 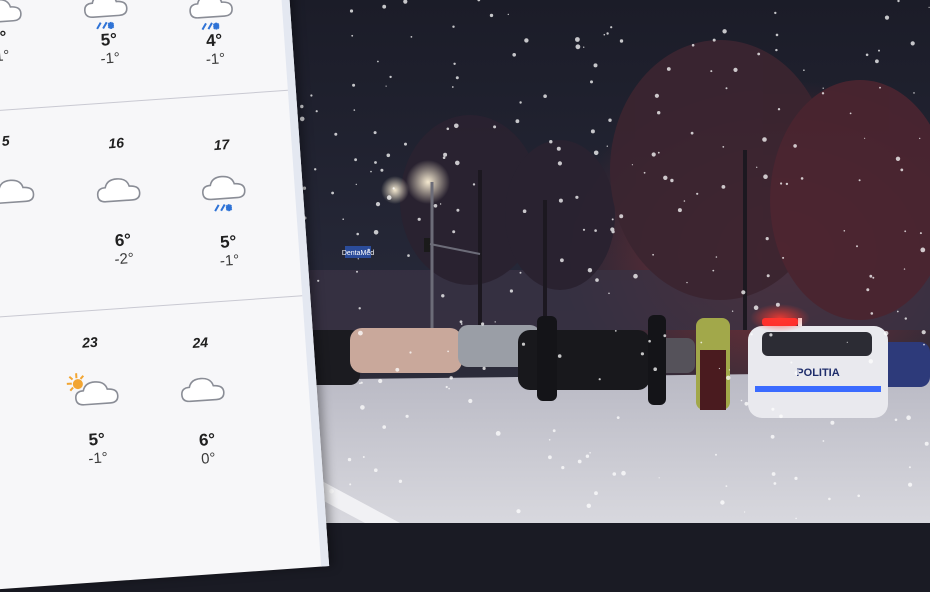 What do you see at coordinates (13, 15) in the screenshot?
I see `partly-sunny-icon` at bounding box center [13, 15].